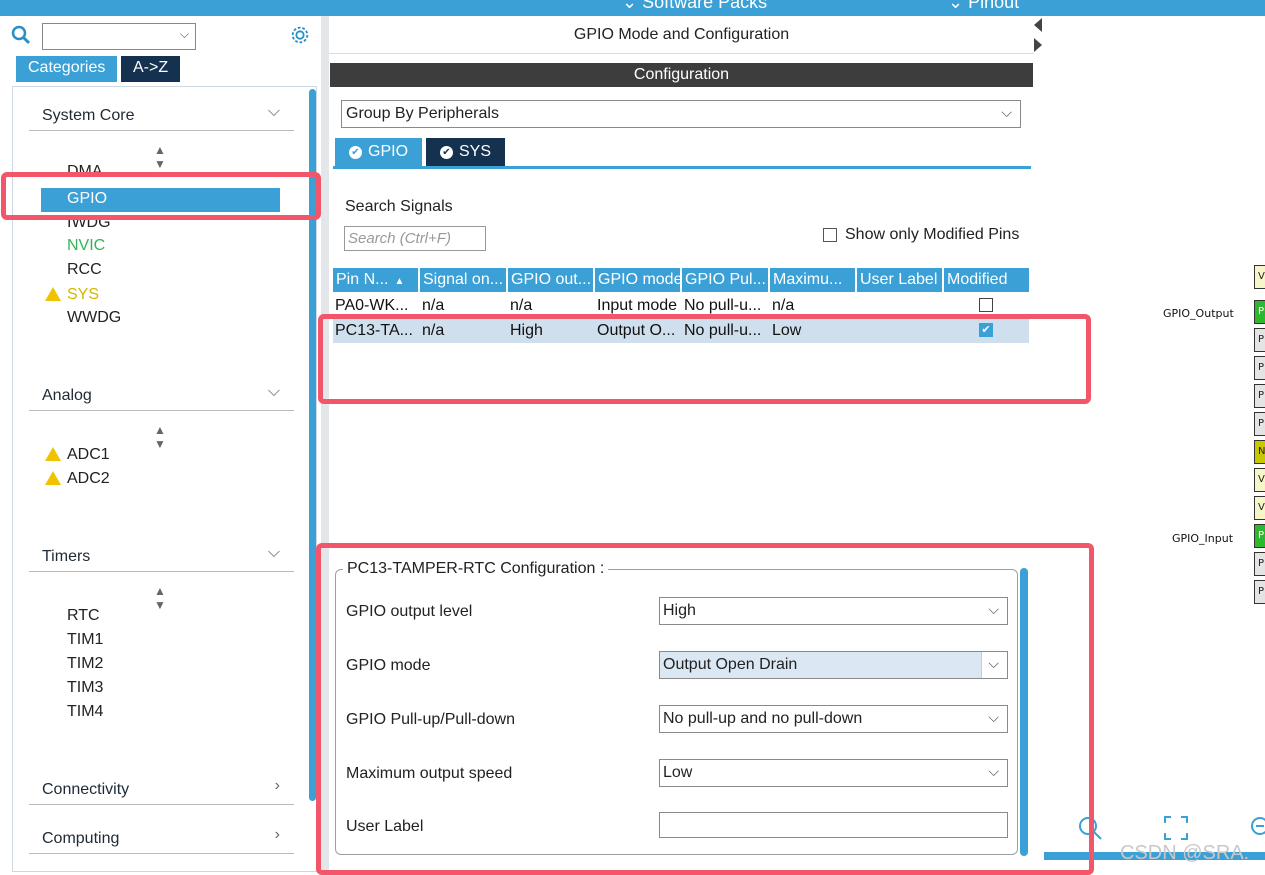 Image resolution: width=1265 pixels, height=875 pixels. What do you see at coordinates (67, 395) in the screenshot?
I see `section-title: Analog` at bounding box center [67, 395].